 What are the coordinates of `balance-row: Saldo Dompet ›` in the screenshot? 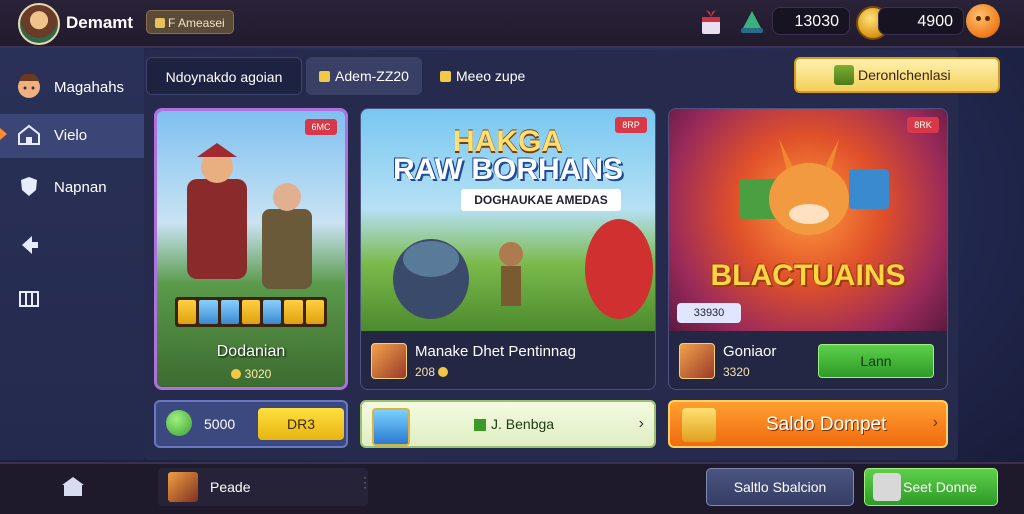 It's located at (808, 424).